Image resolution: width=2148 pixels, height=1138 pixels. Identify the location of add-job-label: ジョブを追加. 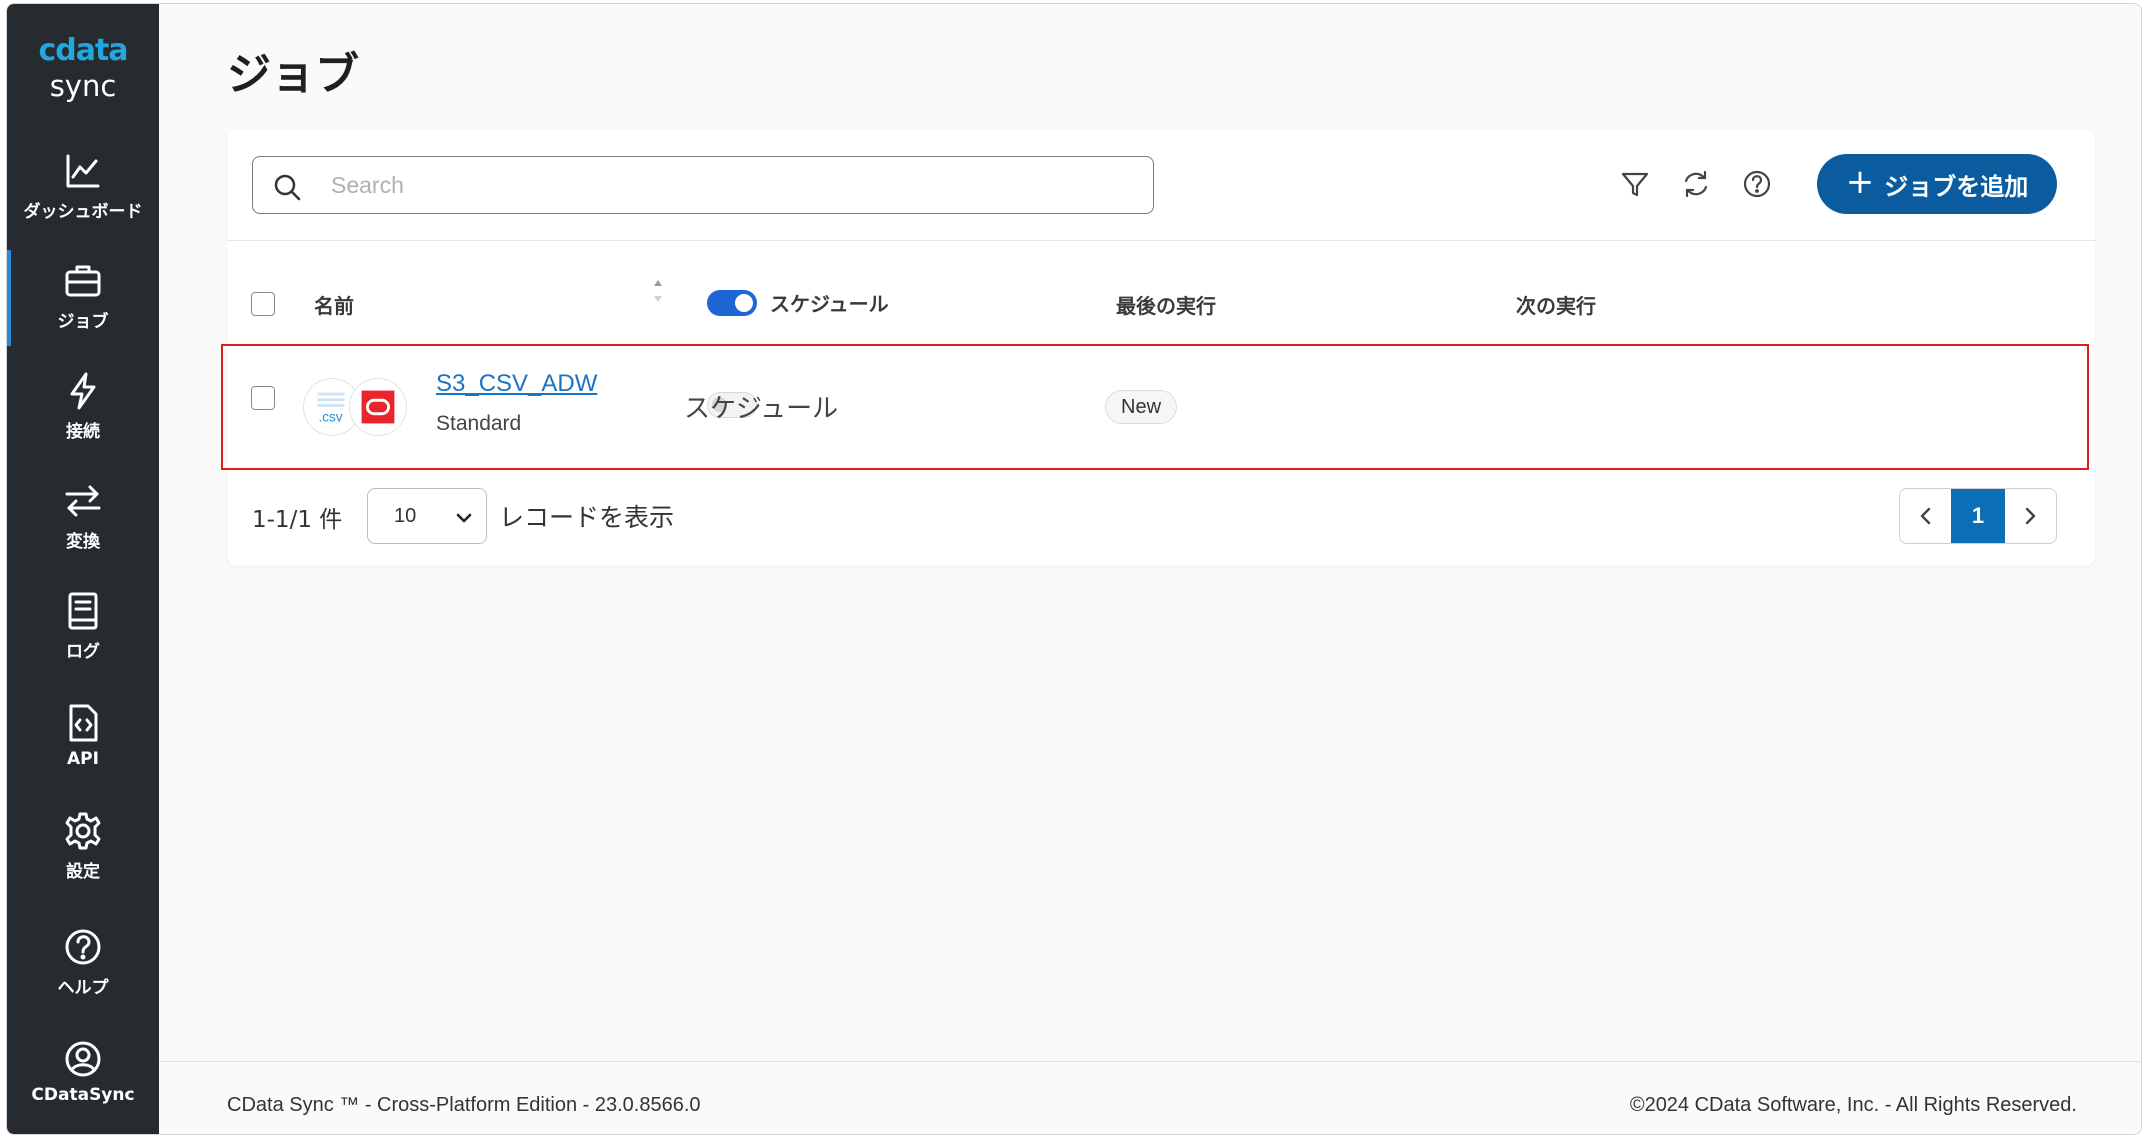
(1956, 186).